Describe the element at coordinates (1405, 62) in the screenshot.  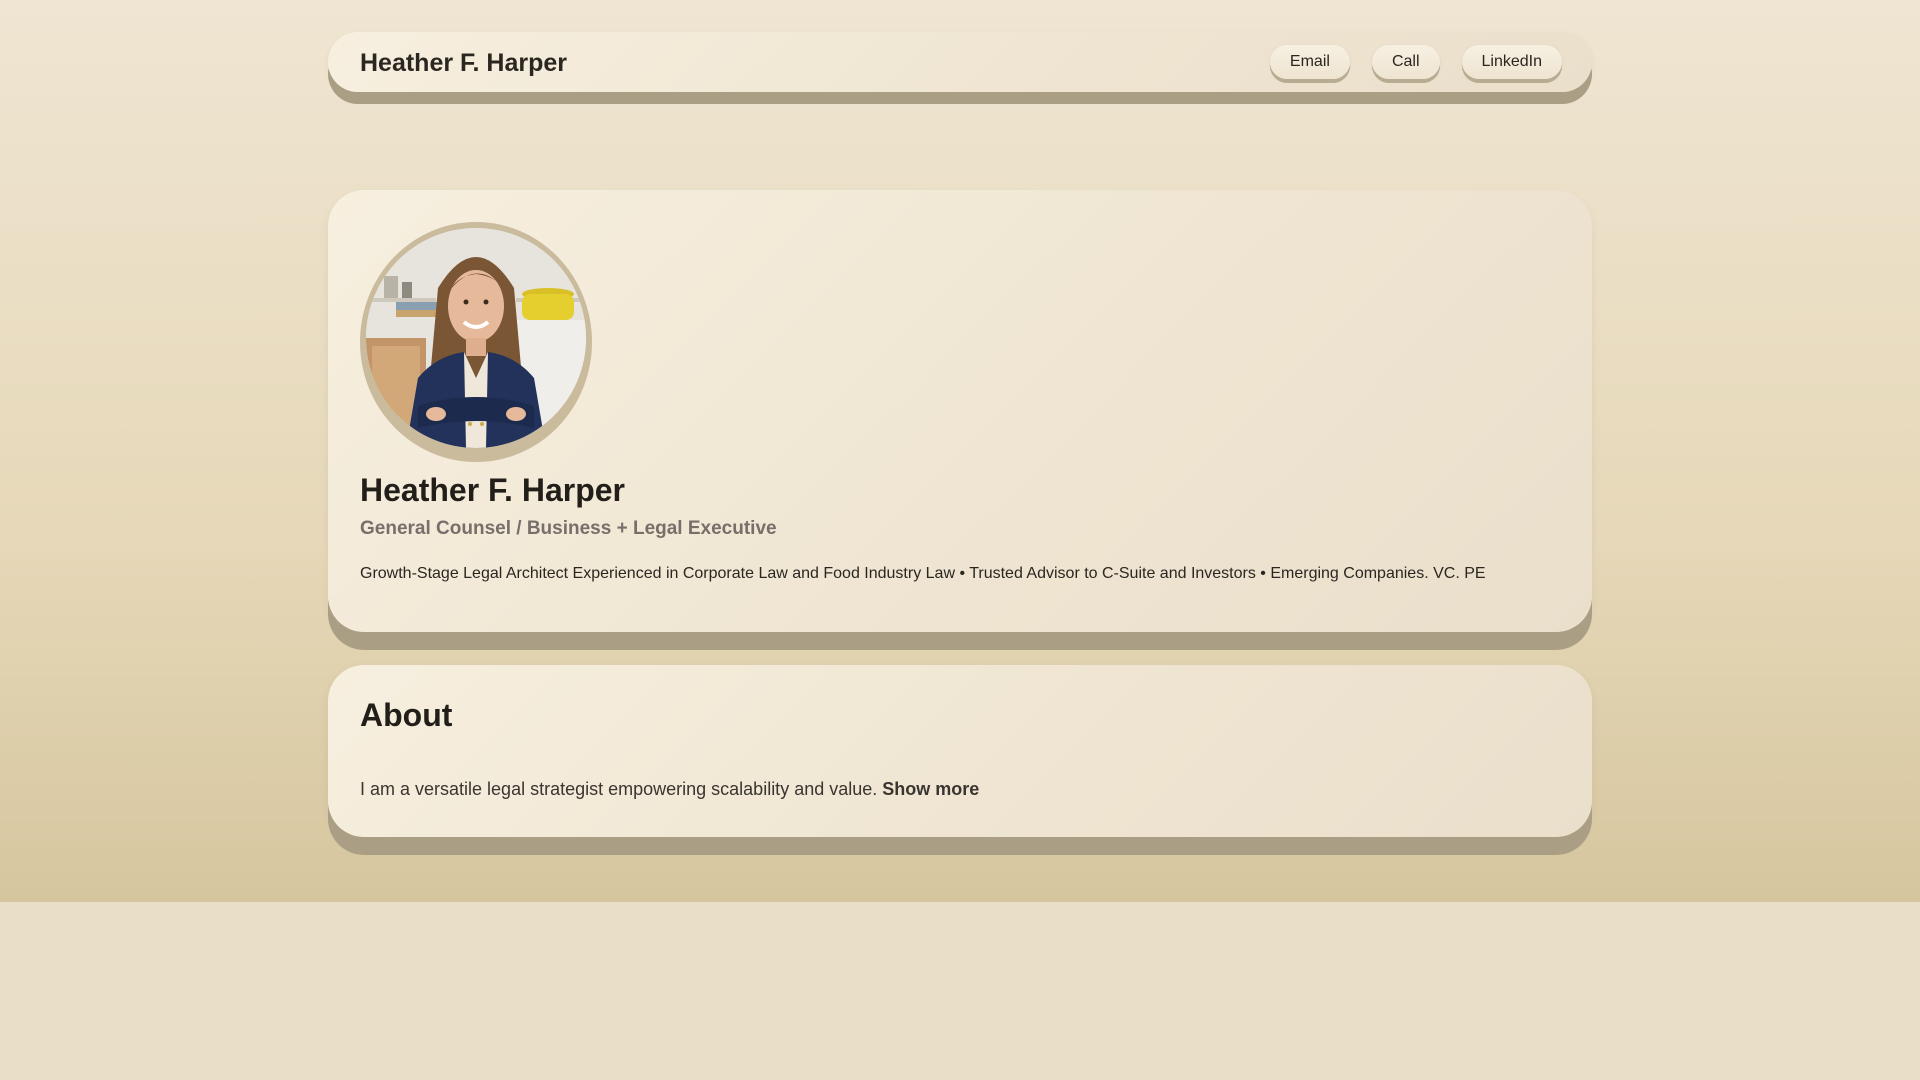
I see `call-button: Call` at that location.